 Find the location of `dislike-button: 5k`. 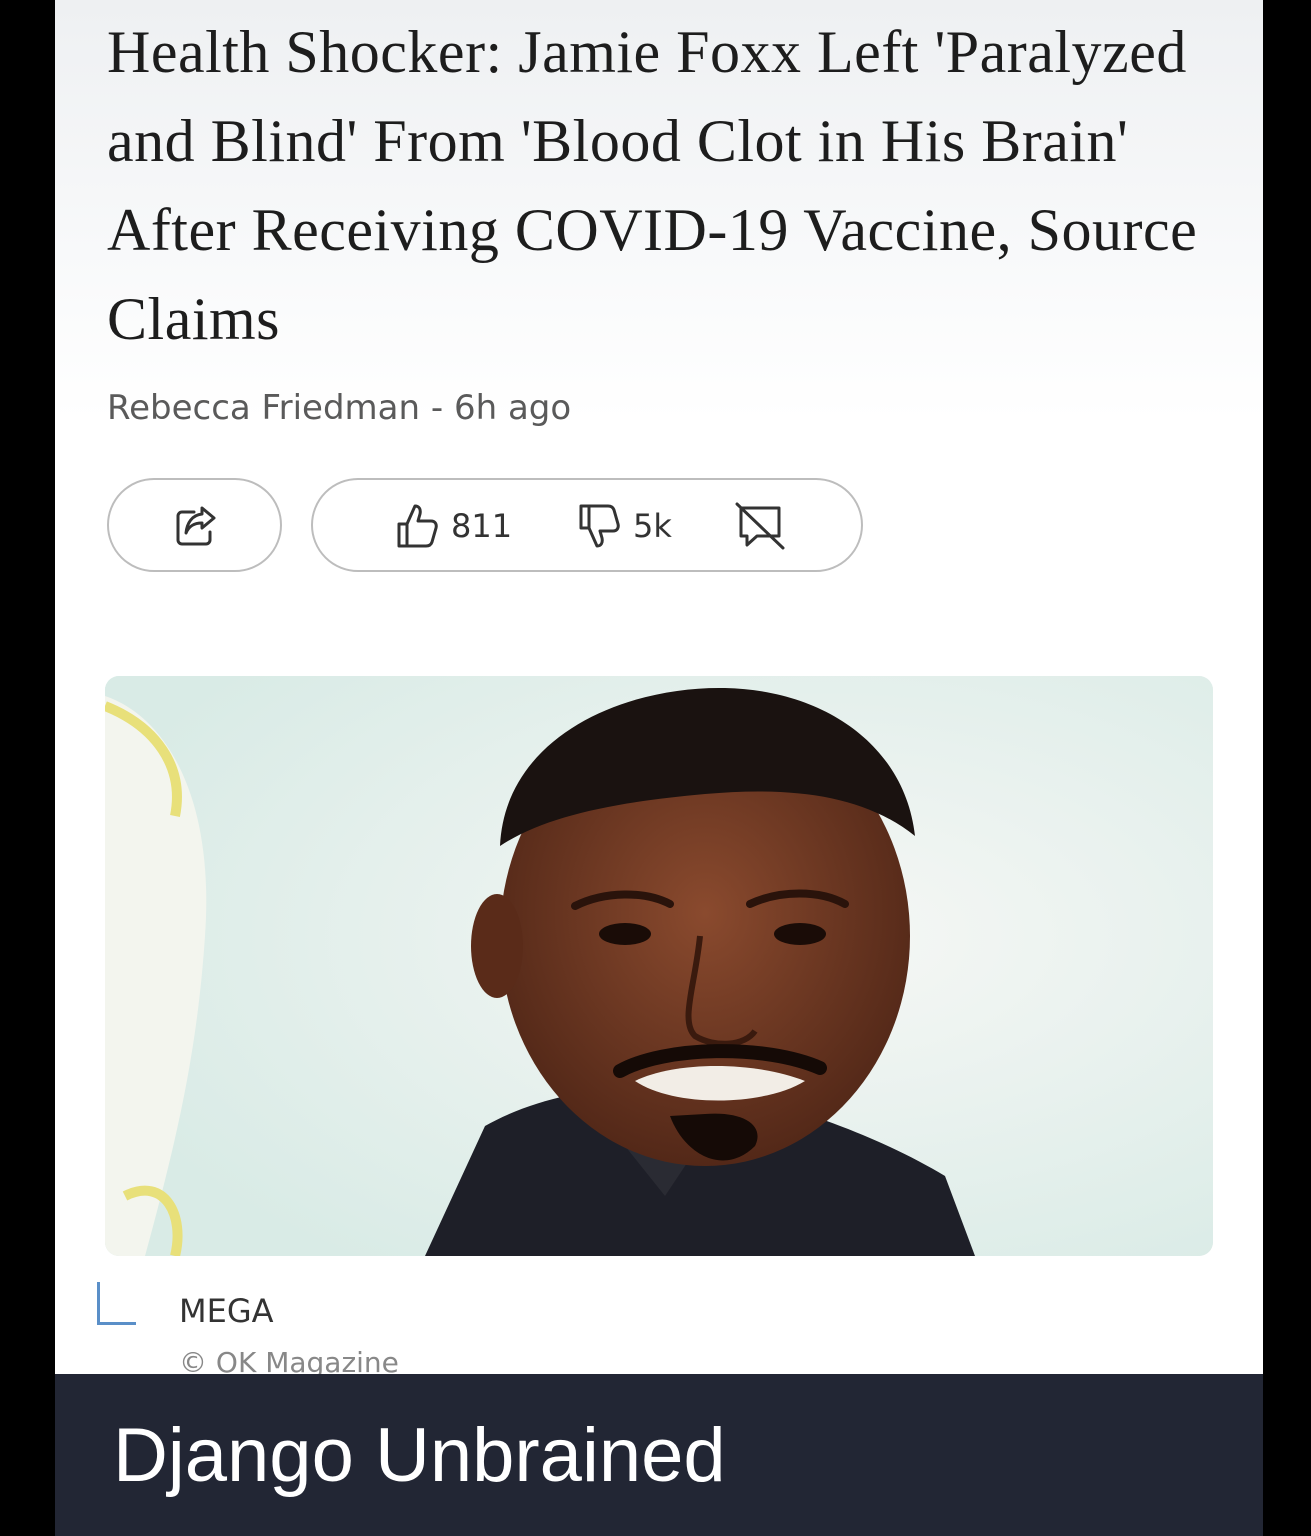

dislike-button: 5k is located at coordinates (623, 526).